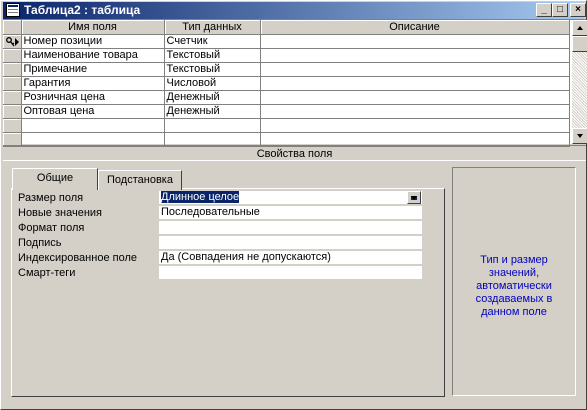 The height and width of the screenshot is (410, 587). Describe the element at coordinates (51, 198) in the screenshot. I see `property-label: Размер поля` at that location.